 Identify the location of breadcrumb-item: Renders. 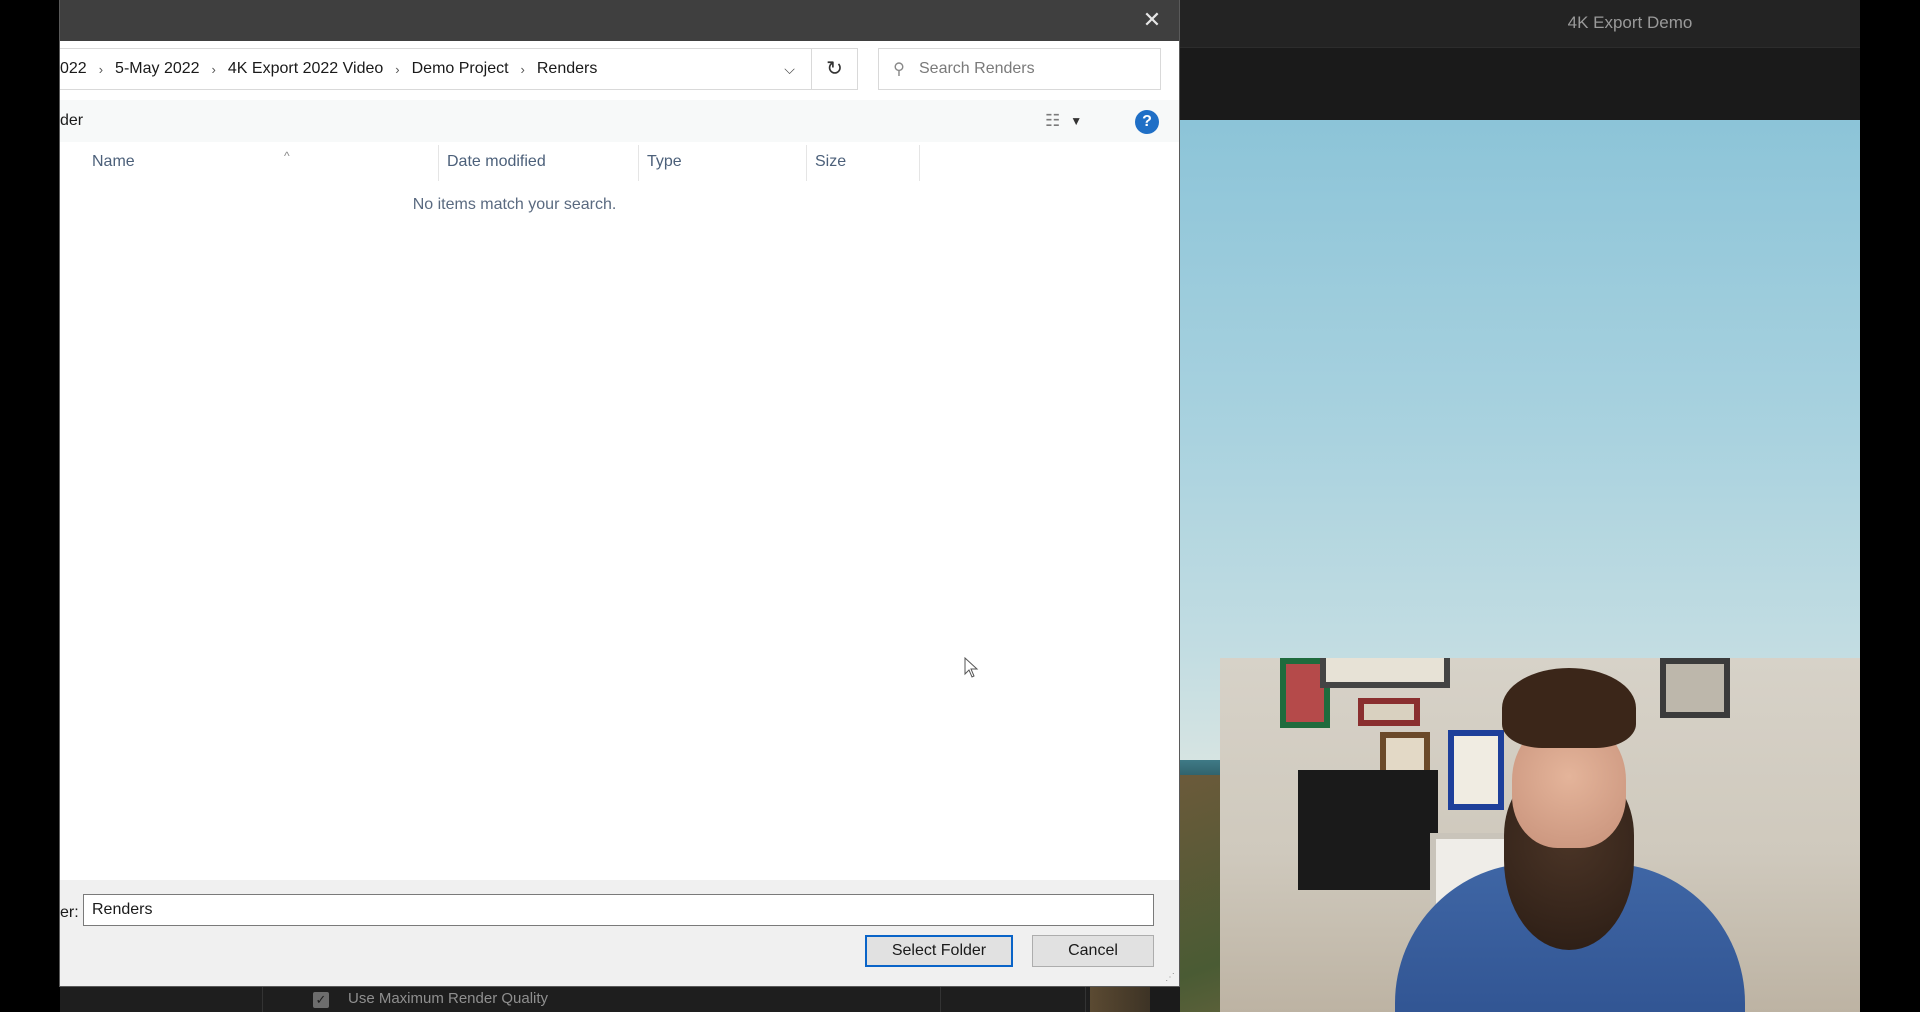
(567, 69).